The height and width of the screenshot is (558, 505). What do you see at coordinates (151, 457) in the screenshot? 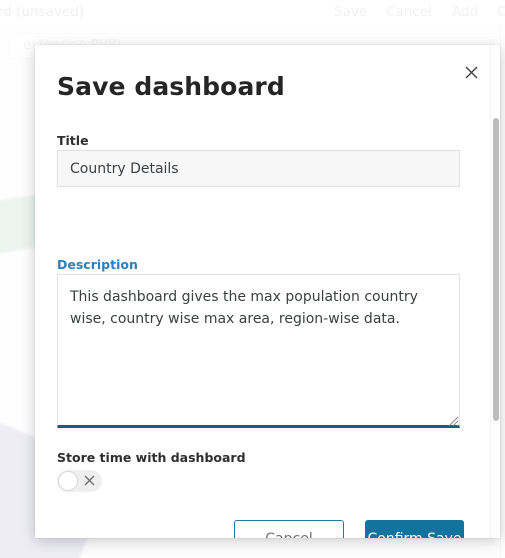
I see `store-time-label: Store time with dashboard` at bounding box center [151, 457].